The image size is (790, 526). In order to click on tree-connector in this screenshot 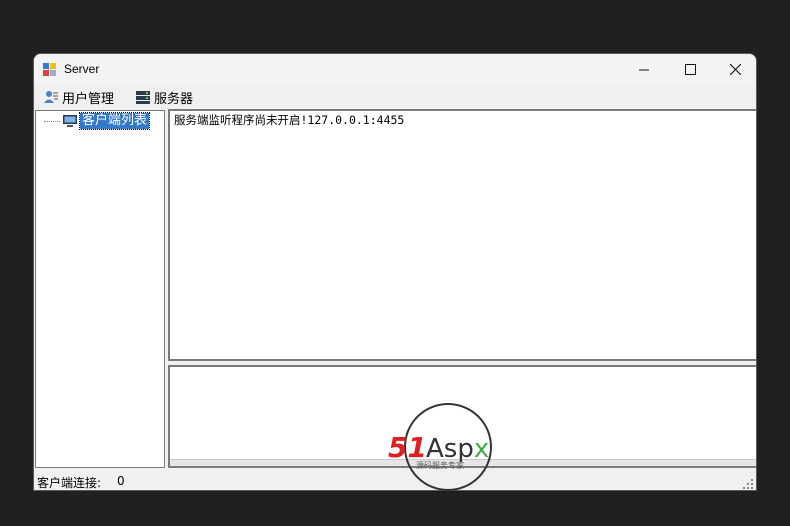, I will do `click(52, 121)`.